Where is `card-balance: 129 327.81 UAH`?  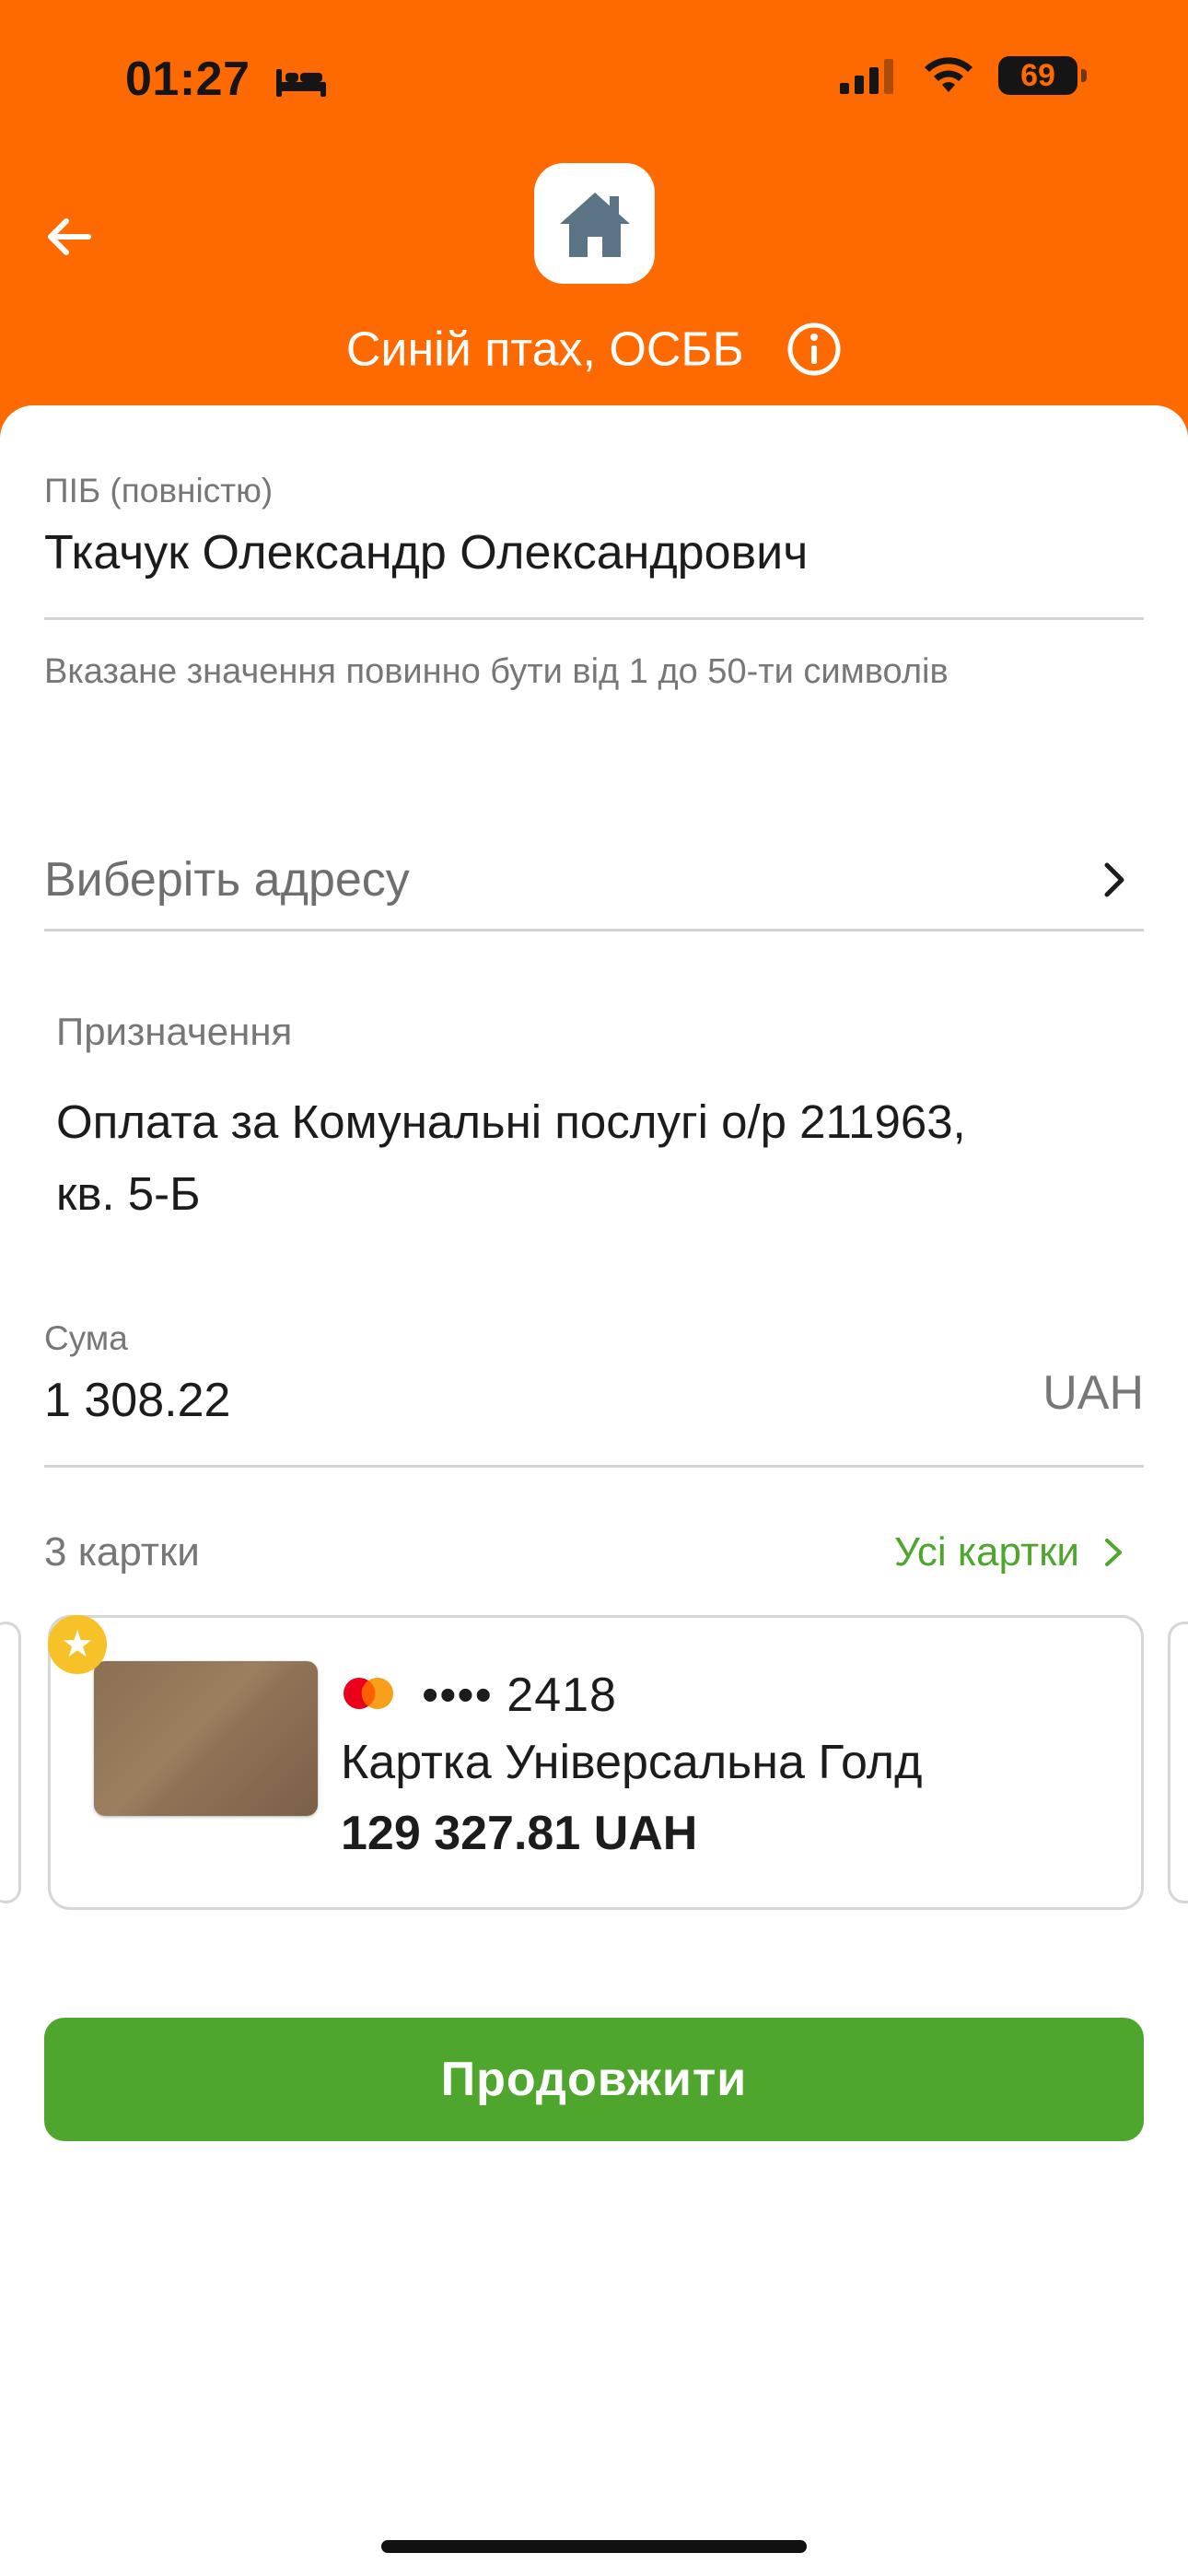
card-balance: 129 327.81 UAH is located at coordinates (519, 1833).